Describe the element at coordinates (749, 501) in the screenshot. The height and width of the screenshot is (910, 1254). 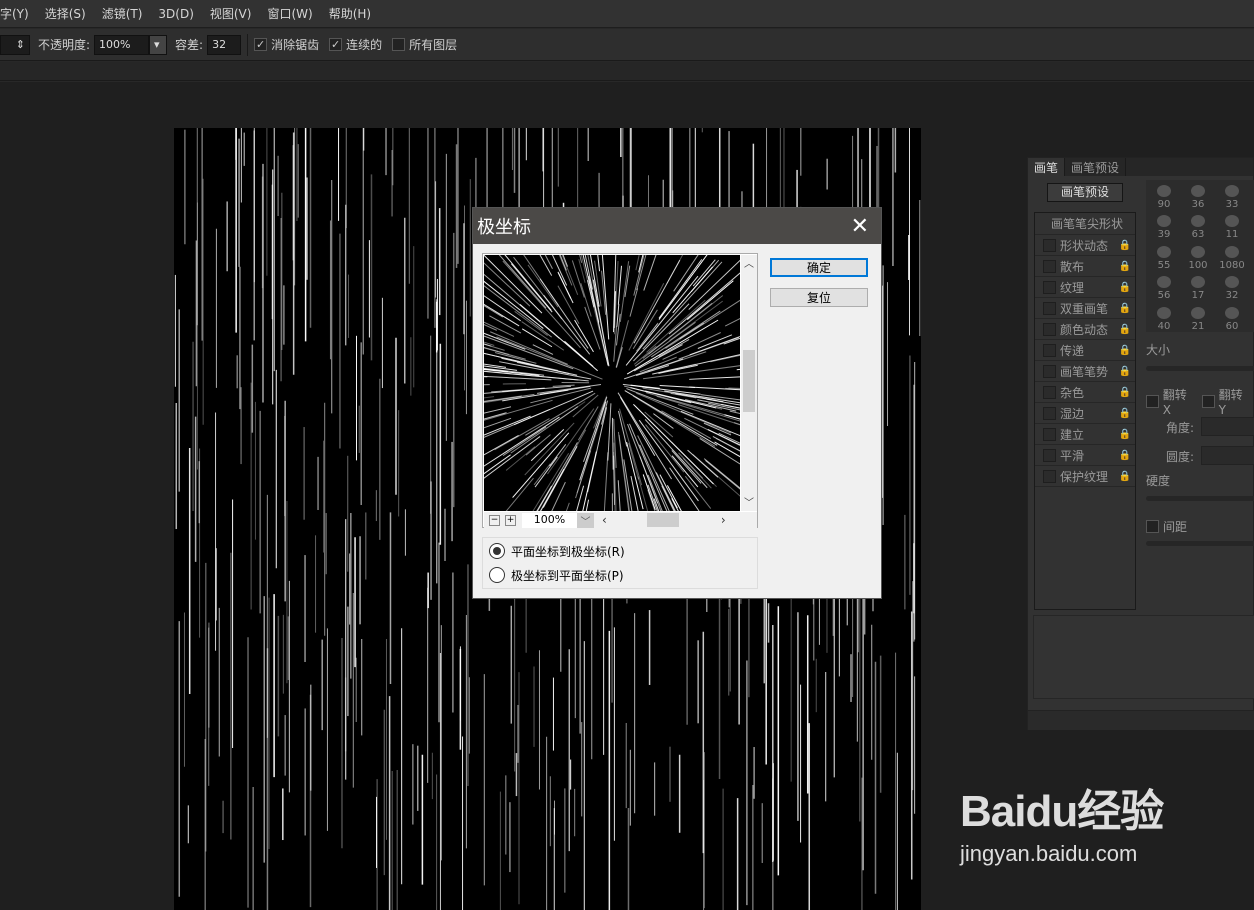
I see `scroll-down-icon: ﹀` at that location.